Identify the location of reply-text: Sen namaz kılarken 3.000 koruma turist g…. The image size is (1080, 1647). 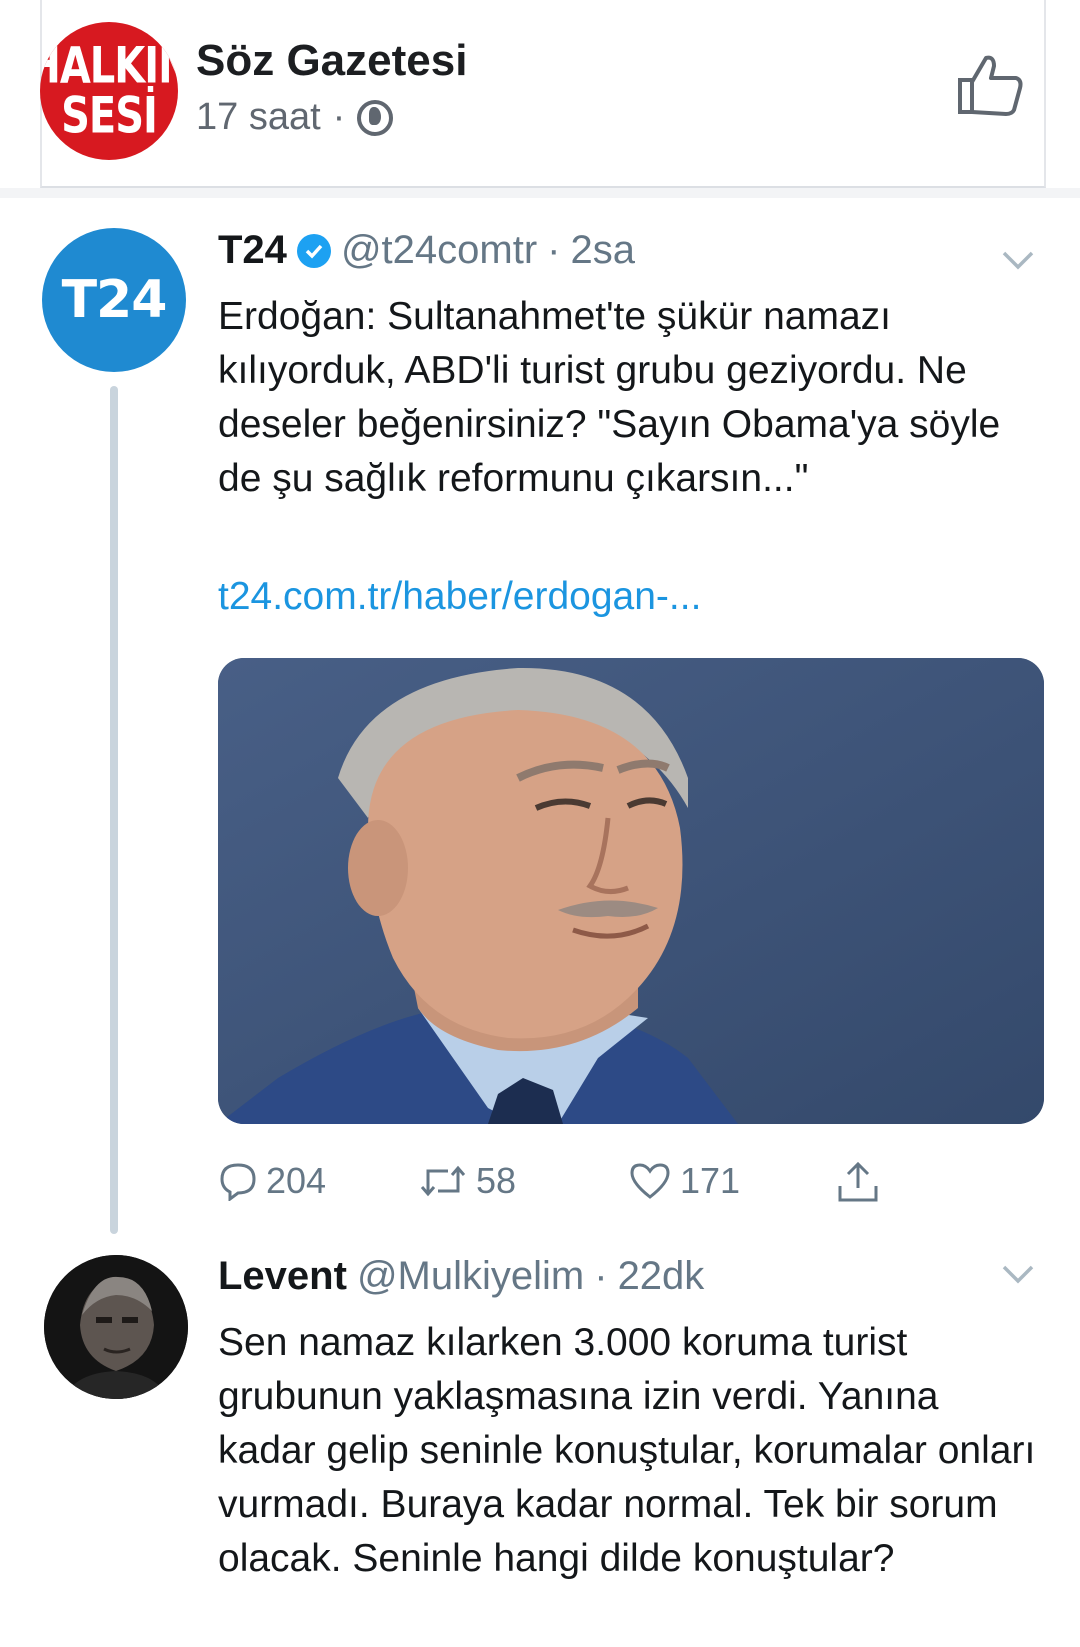
(627, 1450).